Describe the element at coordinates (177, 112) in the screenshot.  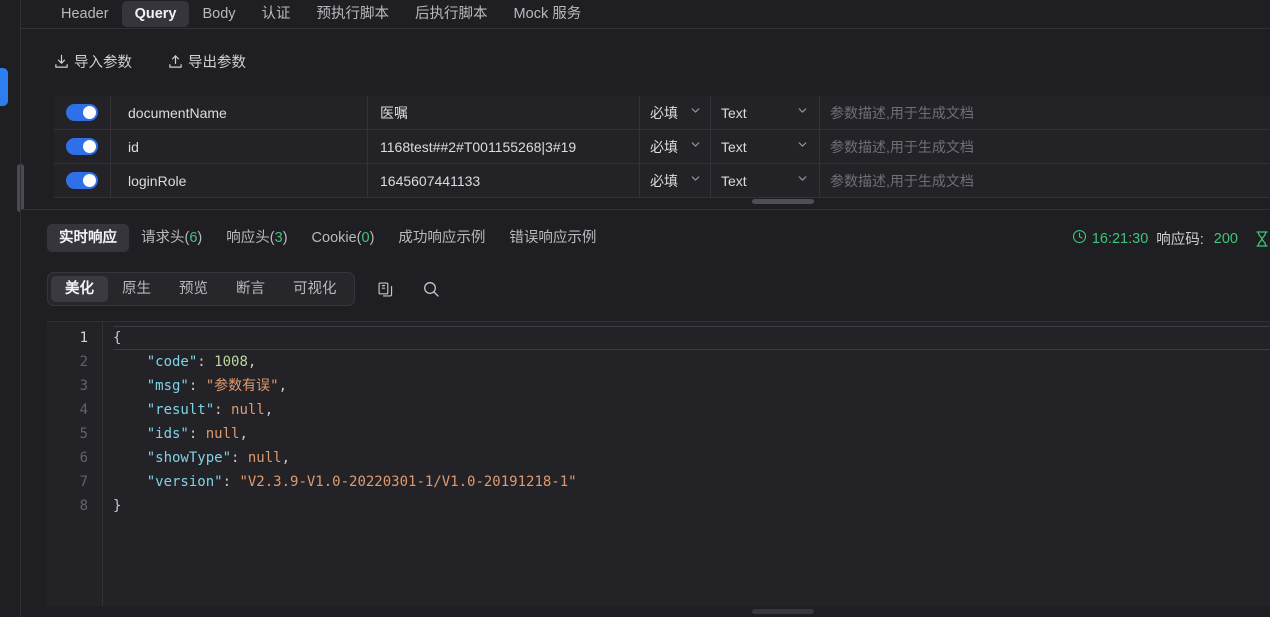
I see `param-name-value: documentName` at that location.